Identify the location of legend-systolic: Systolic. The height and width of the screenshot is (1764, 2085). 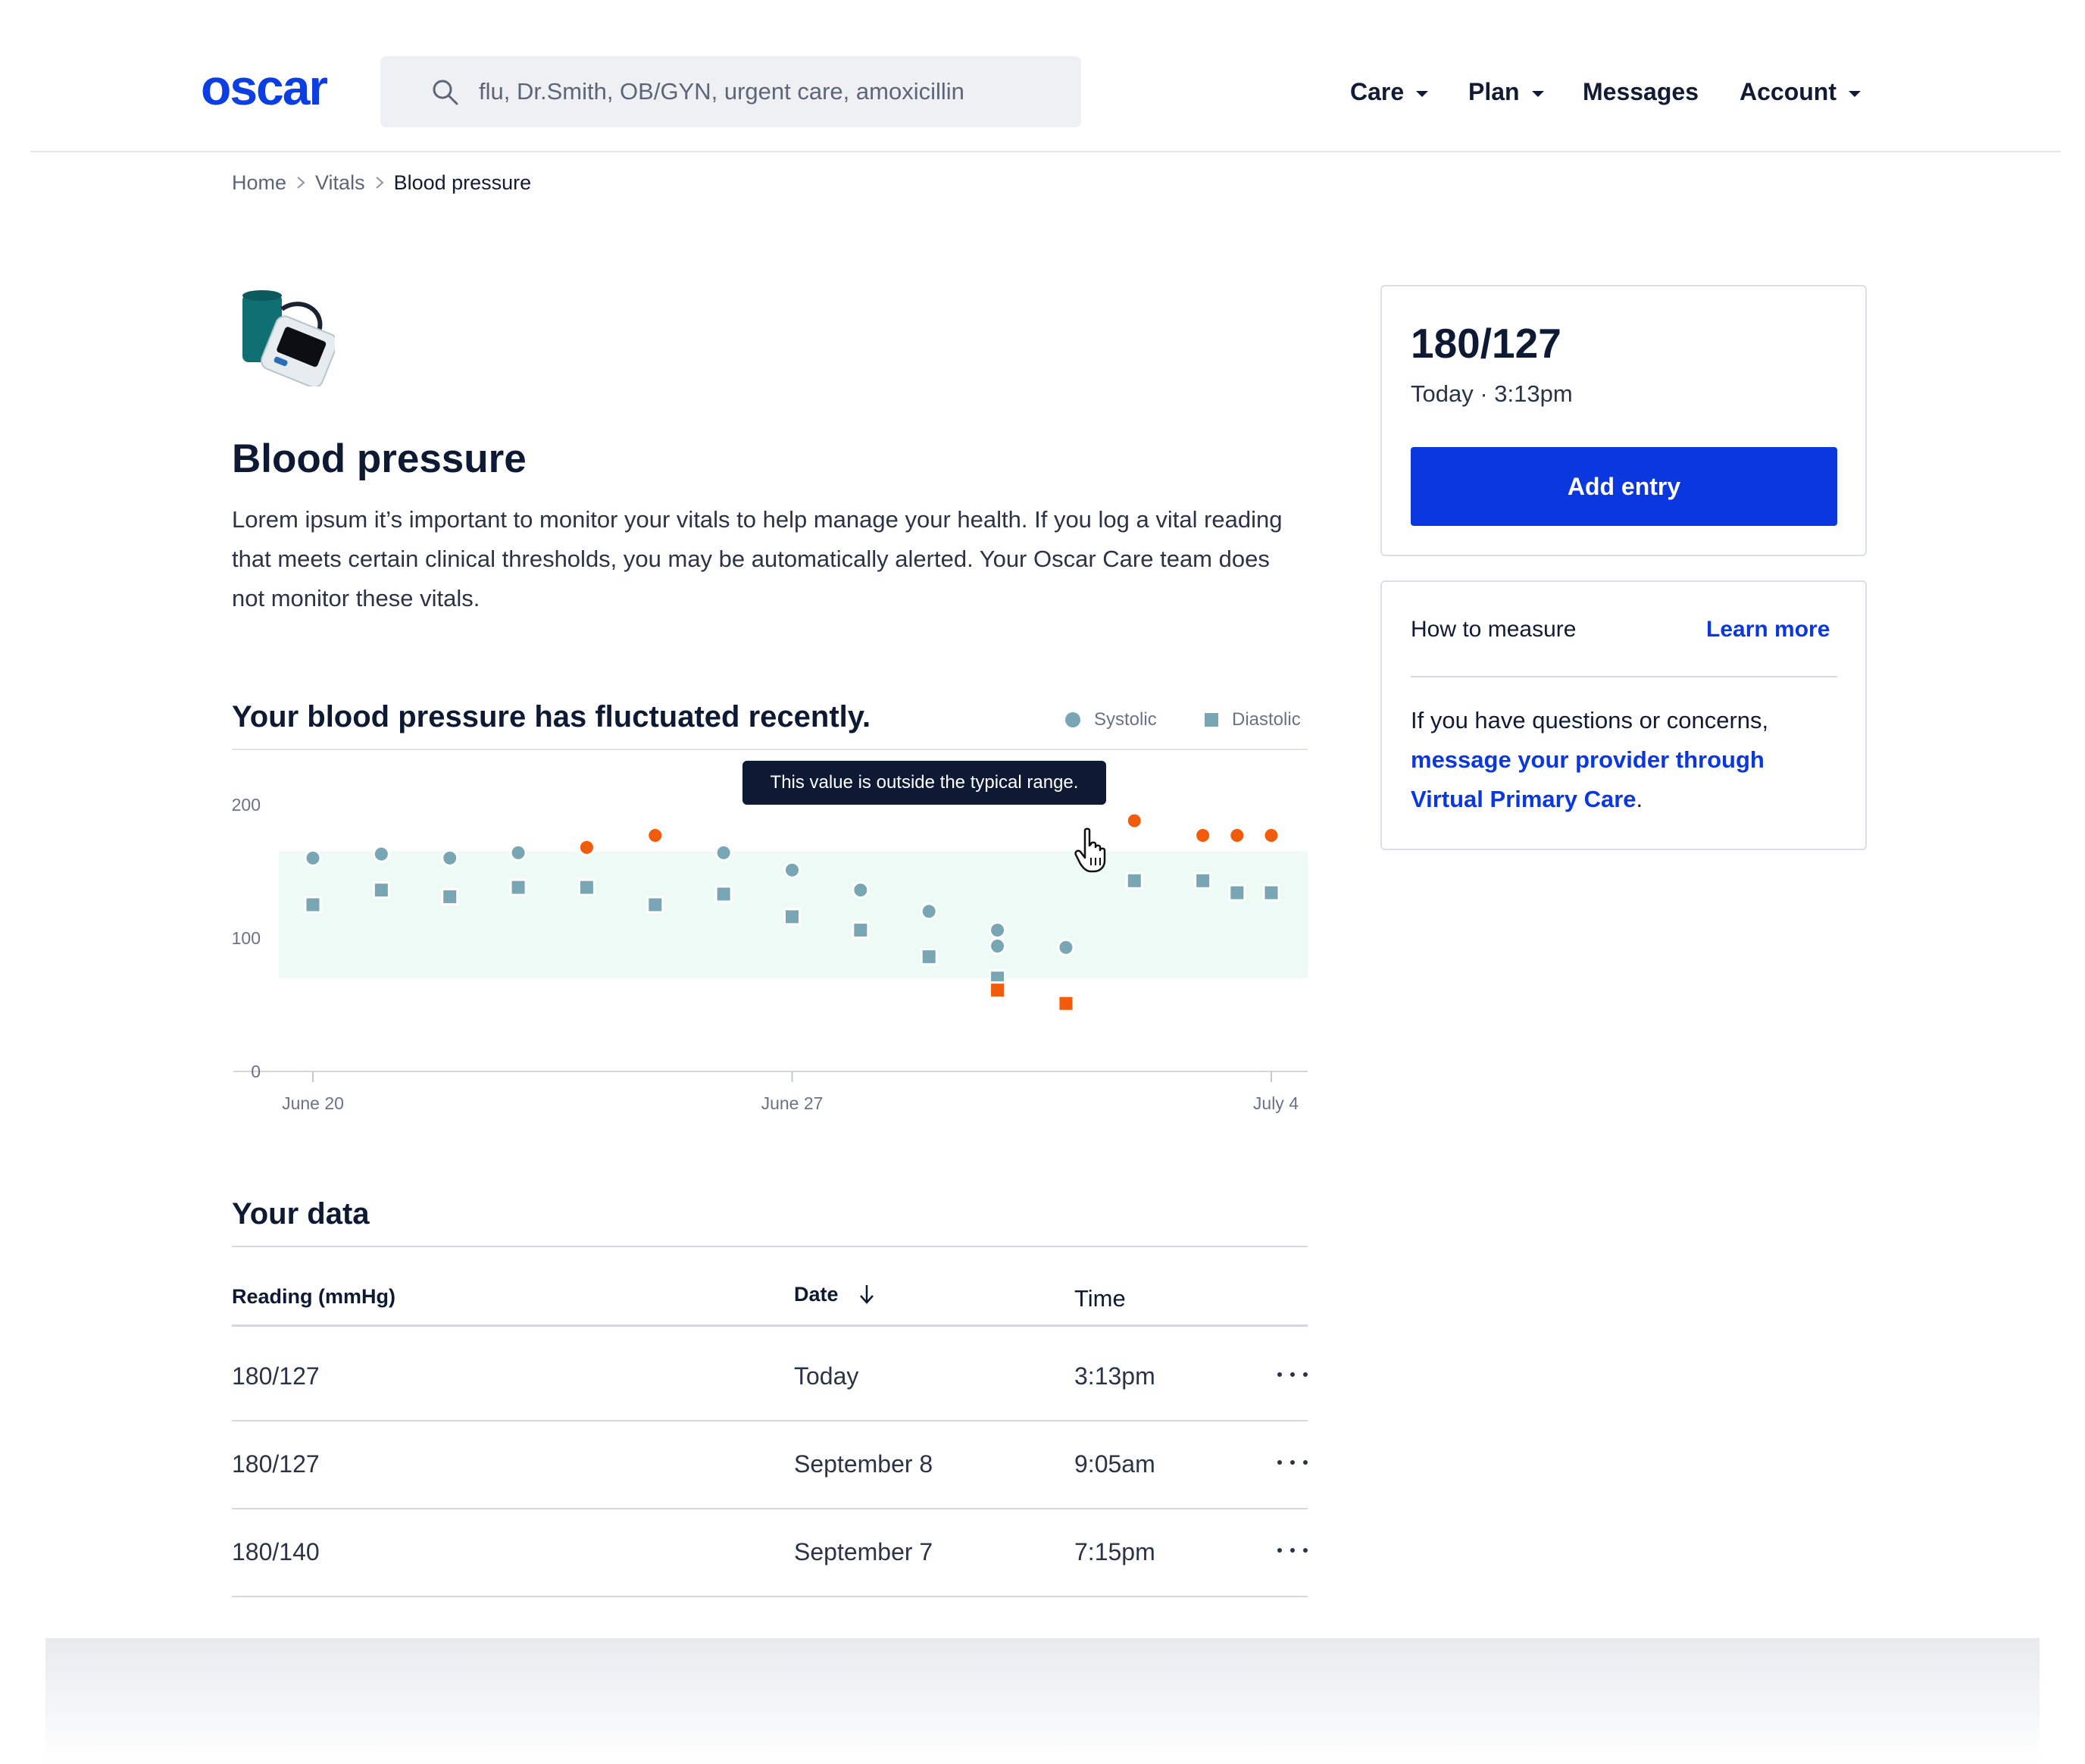
(1111, 720).